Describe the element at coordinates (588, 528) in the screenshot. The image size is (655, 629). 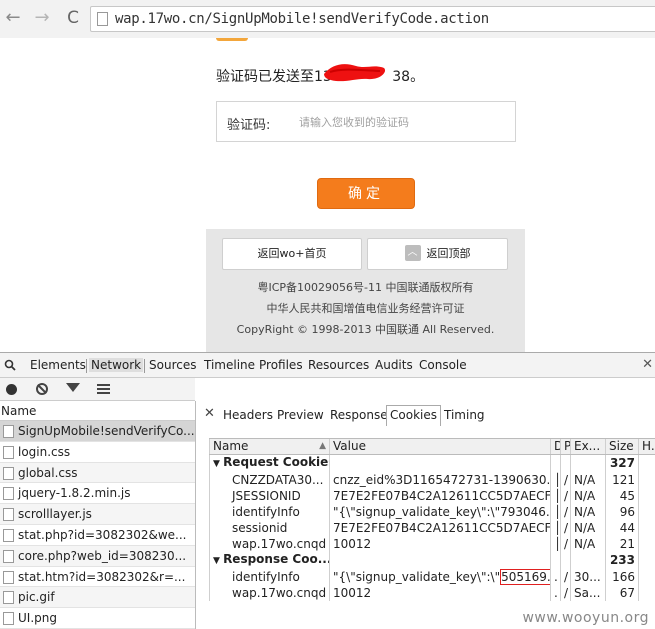
I see `cookie-expires: N/A` at that location.